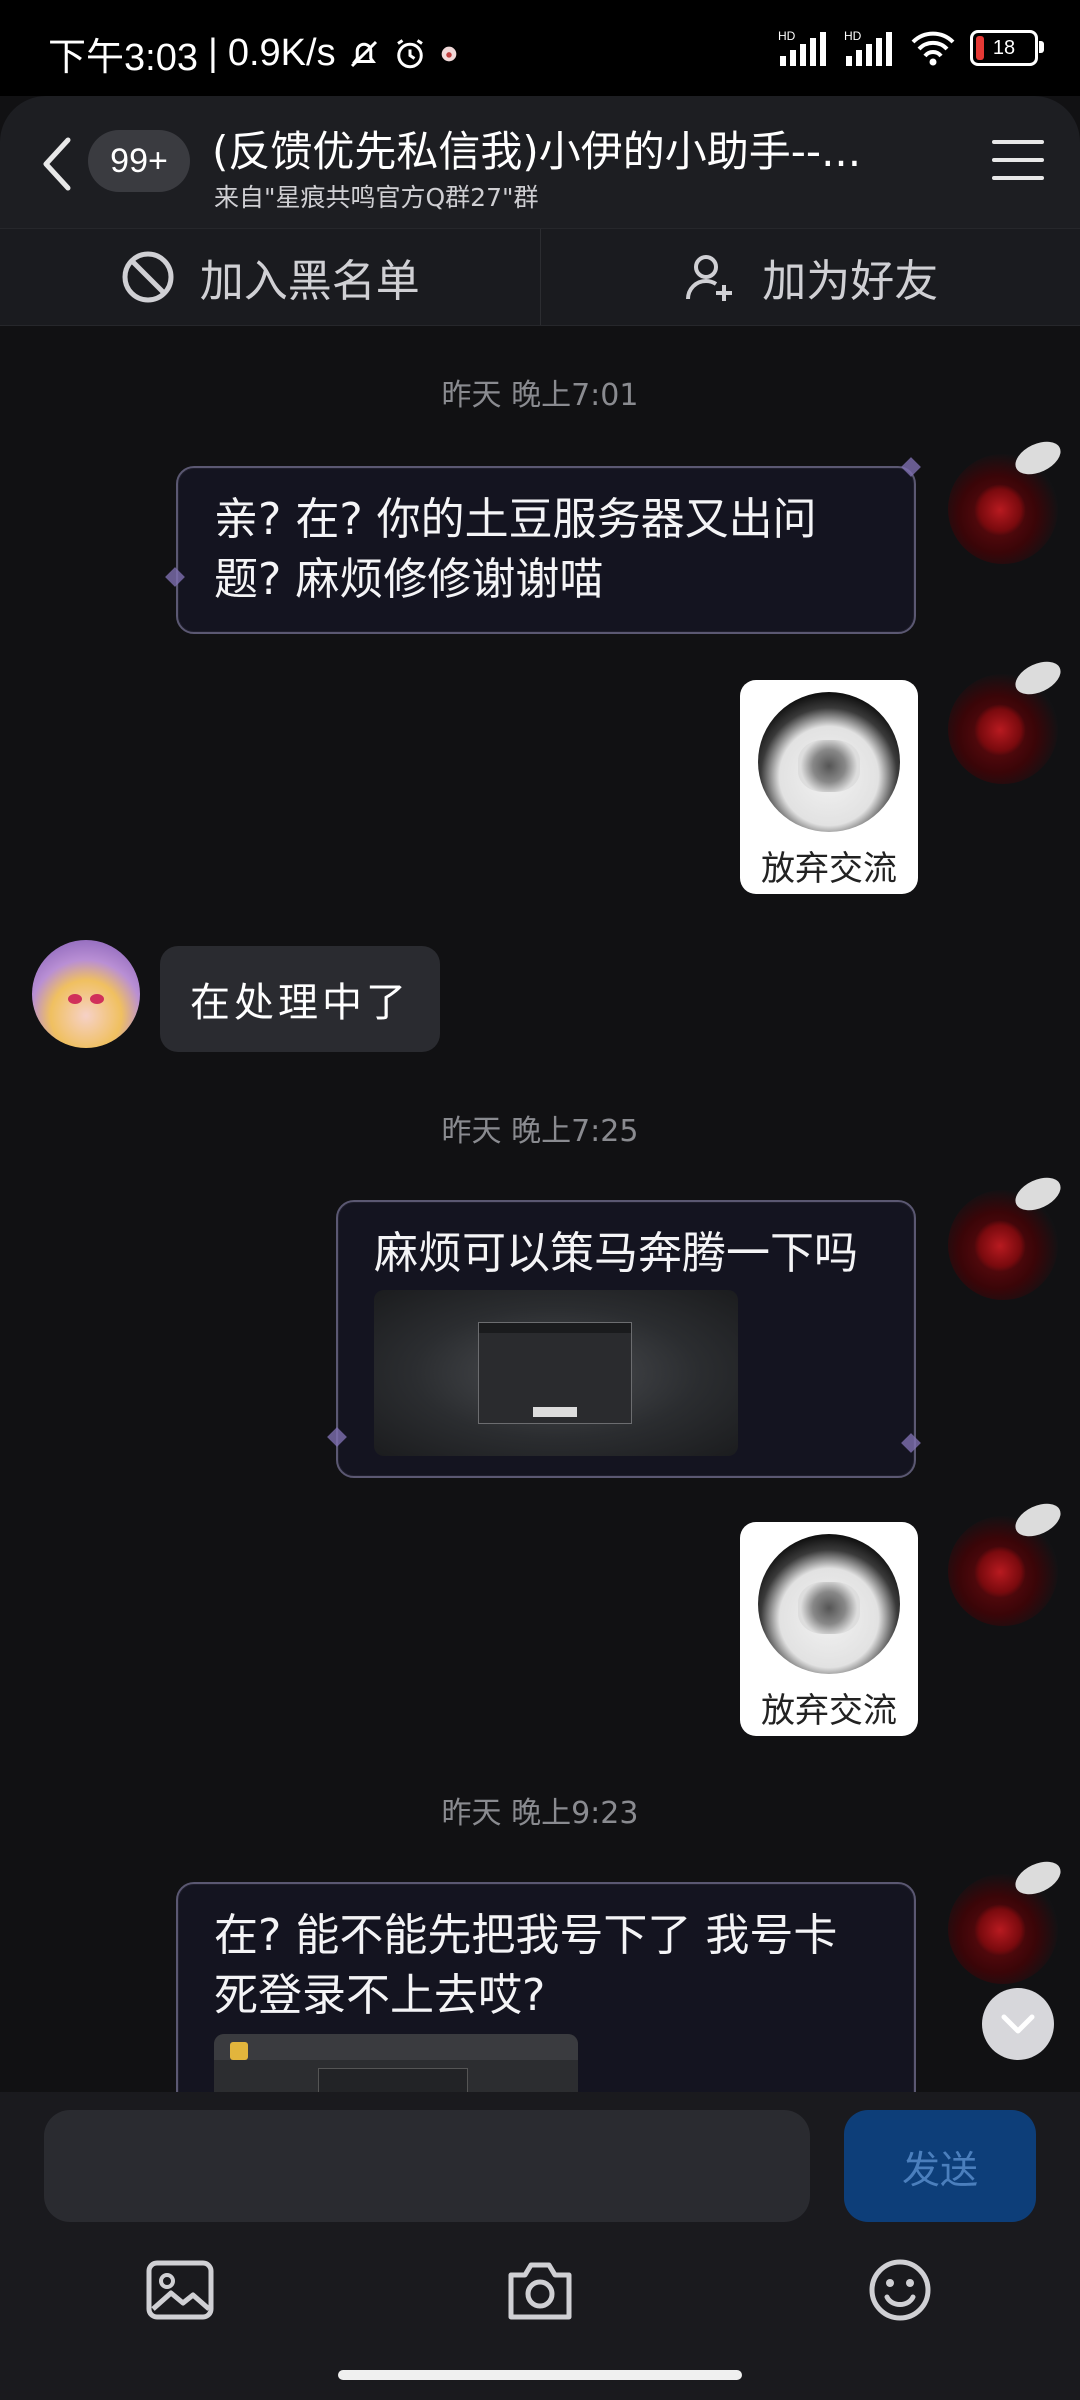  I want to click on status-left: 下午3:03 | 0.9K/s, so click(254, 53).